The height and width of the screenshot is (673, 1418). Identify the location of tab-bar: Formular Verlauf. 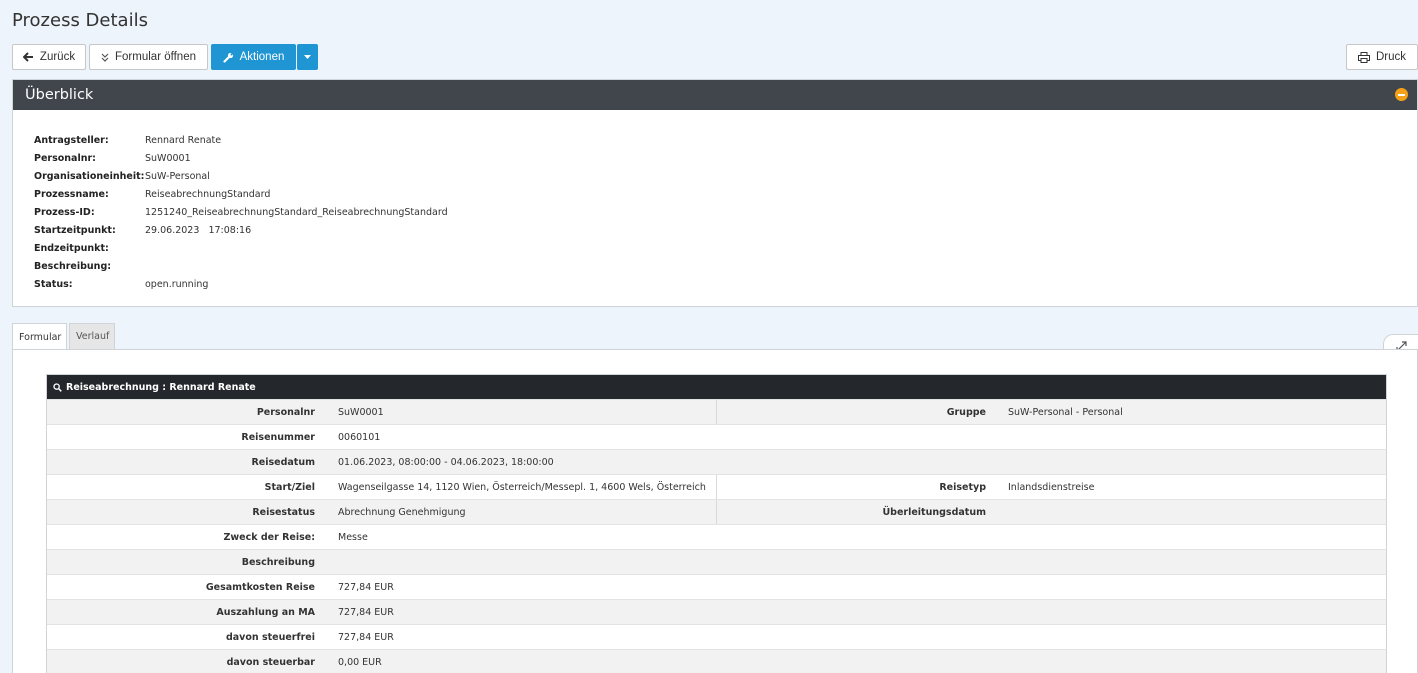
(63, 336).